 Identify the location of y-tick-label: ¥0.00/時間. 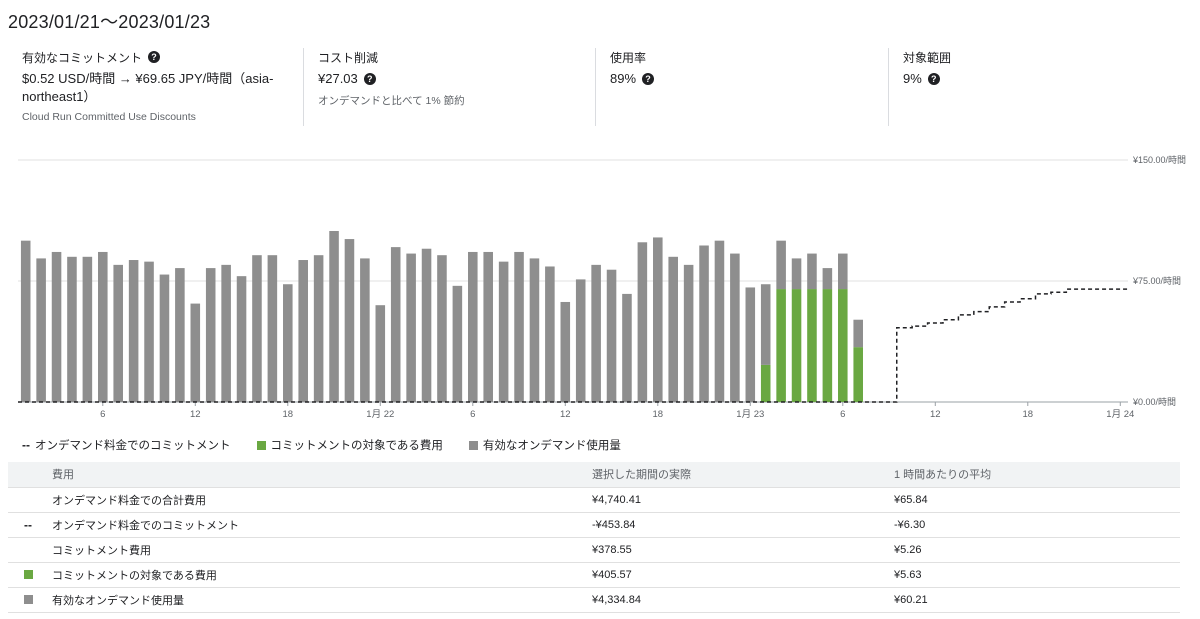
(1154, 402).